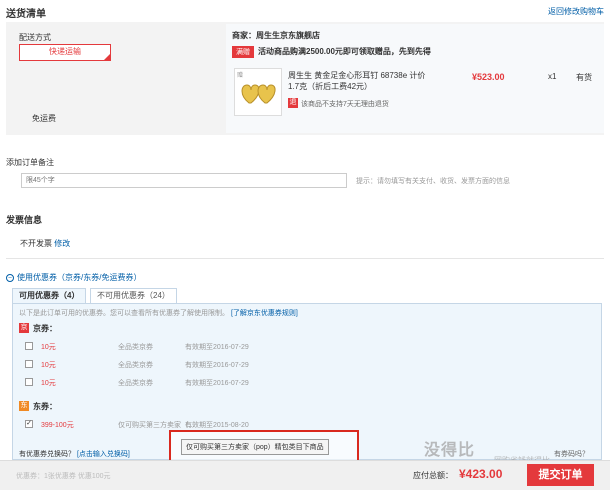 This screenshot has width=610, height=490. What do you see at coordinates (184, 180) in the screenshot?
I see `order-remark-input` at bounding box center [184, 180].